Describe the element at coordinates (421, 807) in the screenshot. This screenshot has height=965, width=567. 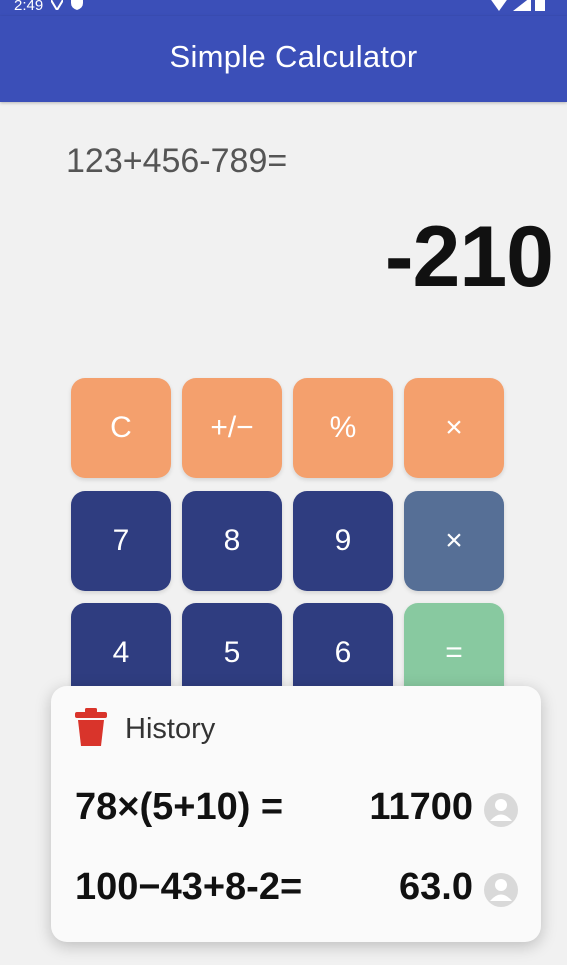
I see `history-value: 11700` at that location.